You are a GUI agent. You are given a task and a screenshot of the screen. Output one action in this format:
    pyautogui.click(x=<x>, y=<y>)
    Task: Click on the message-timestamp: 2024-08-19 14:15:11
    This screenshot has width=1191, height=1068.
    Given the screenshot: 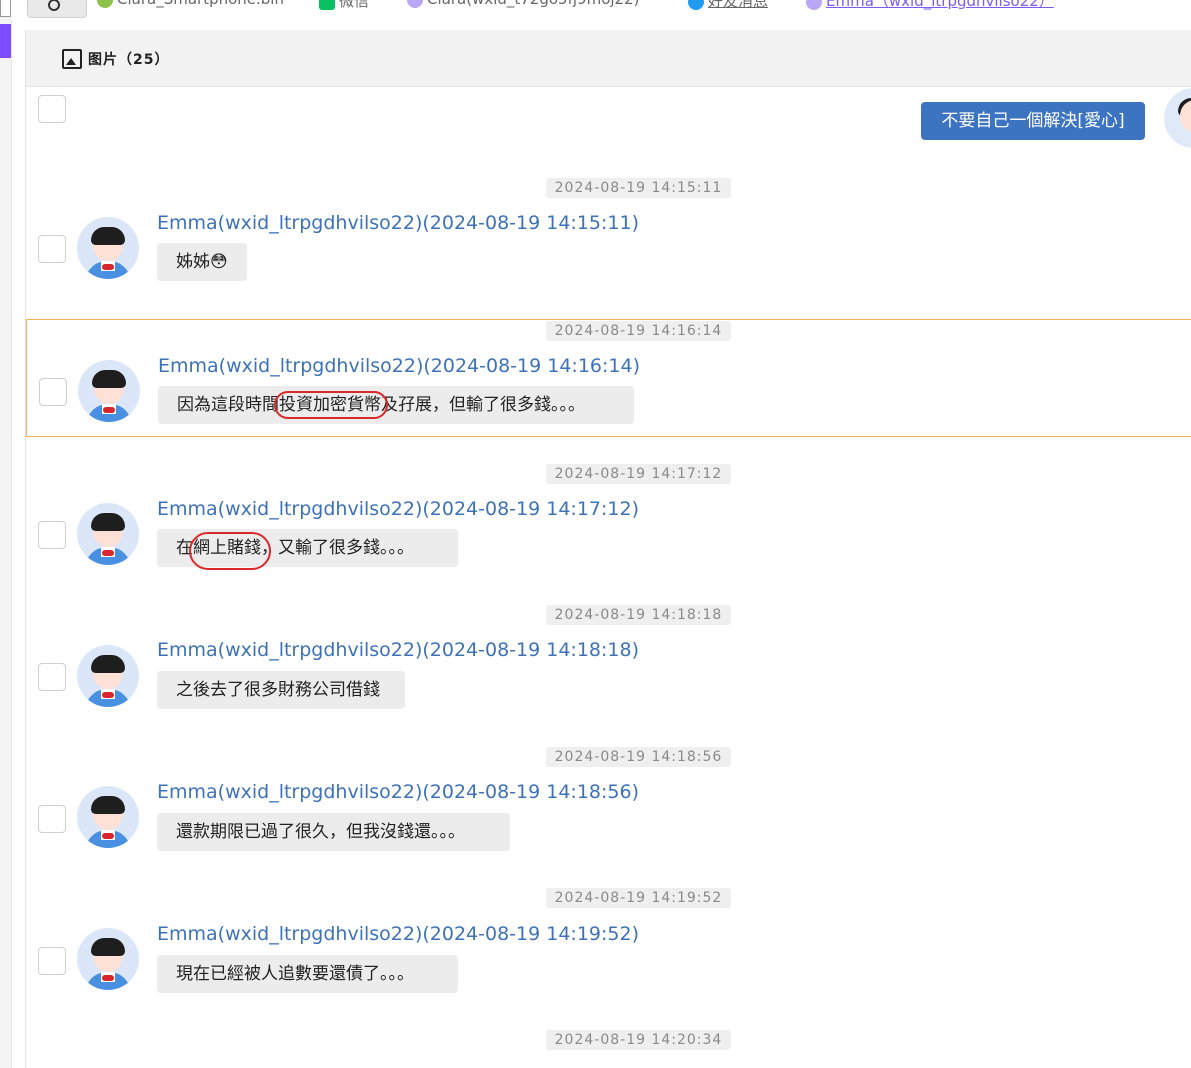 What is the action you would take?
    pyautogui.click(x=638, y=188)
    